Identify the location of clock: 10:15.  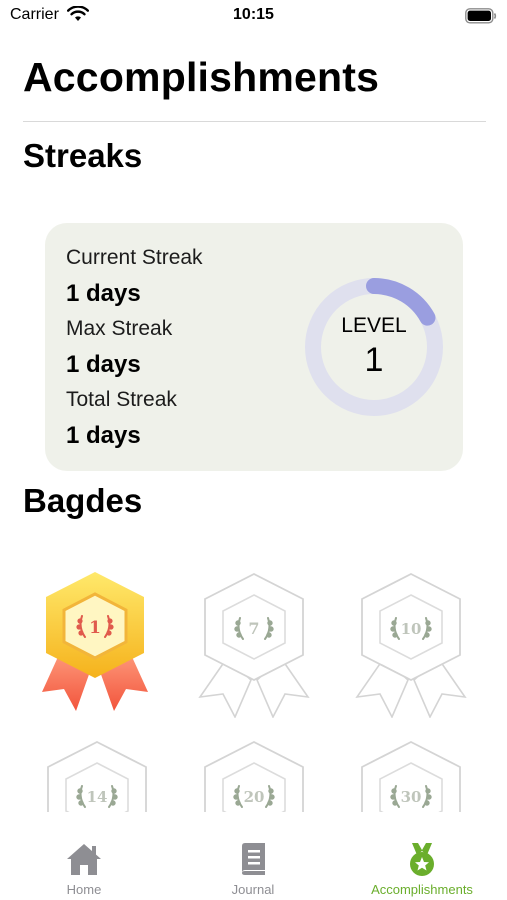
(253, 14).